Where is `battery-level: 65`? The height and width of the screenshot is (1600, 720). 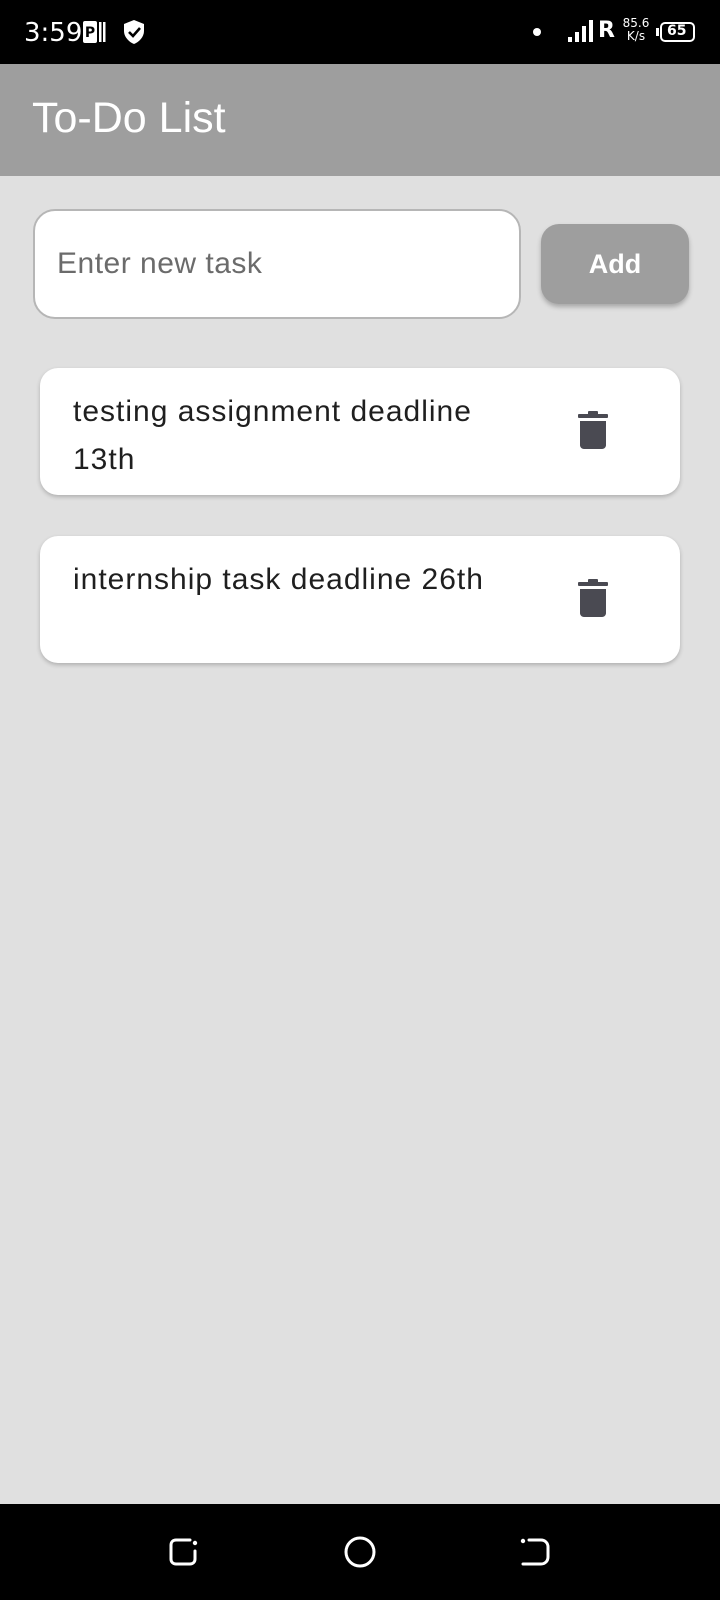 battery-level: 65 is located at coordinates (677, 31).